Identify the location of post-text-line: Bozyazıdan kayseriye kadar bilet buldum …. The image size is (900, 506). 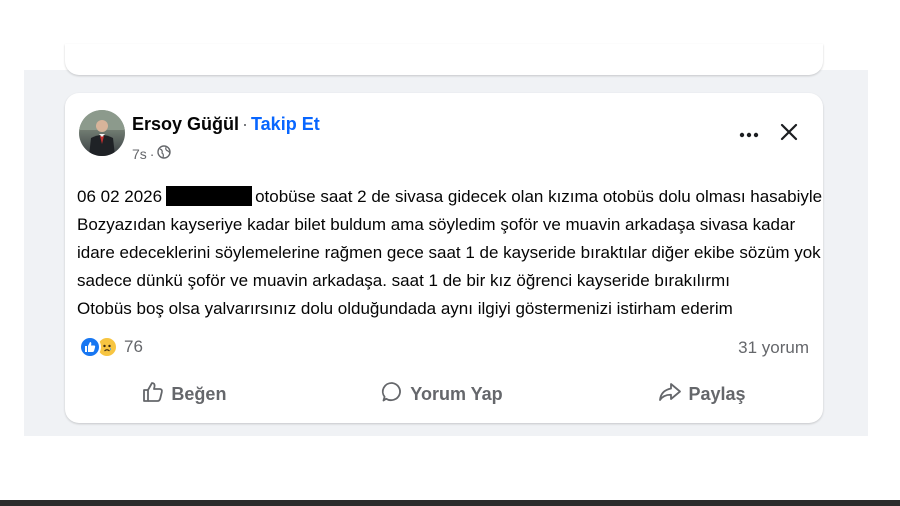
(436, 224).